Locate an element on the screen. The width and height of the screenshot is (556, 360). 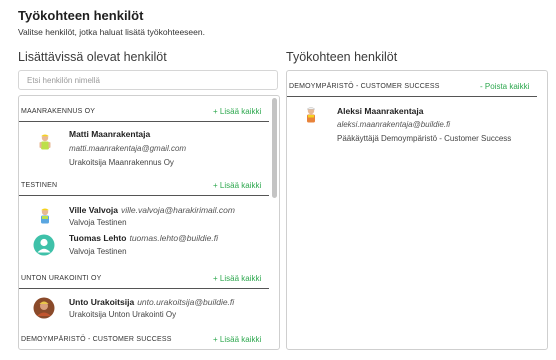
person-role: Urakoitsija Unton Urakointi Oy is located at coordinates (123, 314).